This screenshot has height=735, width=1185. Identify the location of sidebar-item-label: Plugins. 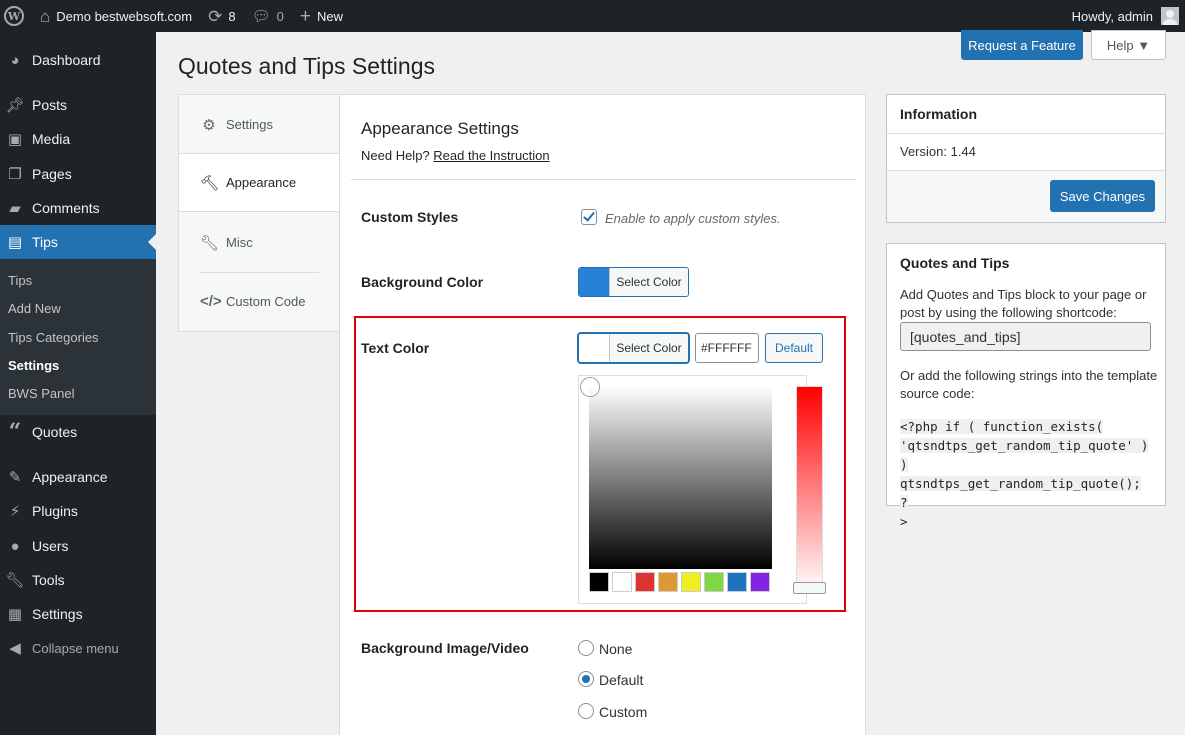
(55, 511).